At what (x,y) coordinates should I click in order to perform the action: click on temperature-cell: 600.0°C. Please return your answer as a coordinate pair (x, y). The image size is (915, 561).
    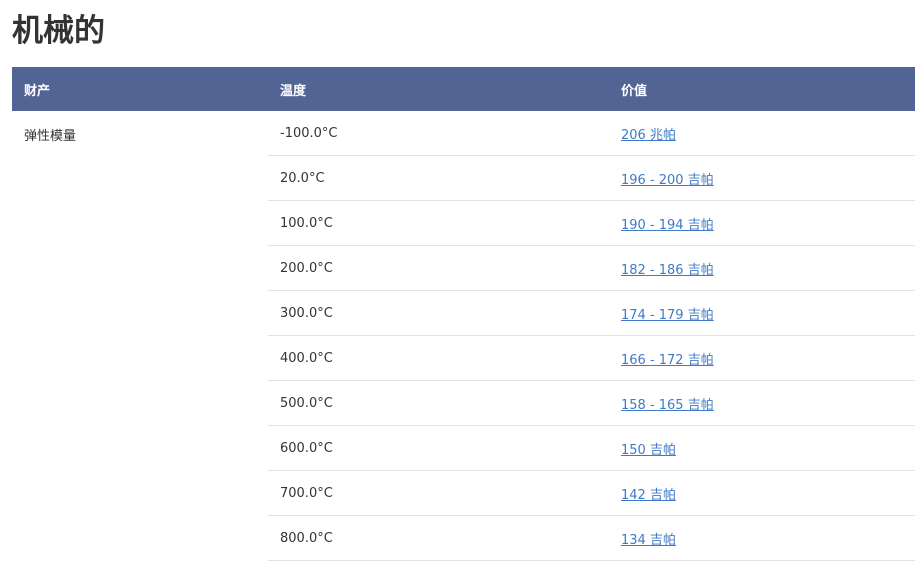
    Looking at the image, I should click on (438, 448).